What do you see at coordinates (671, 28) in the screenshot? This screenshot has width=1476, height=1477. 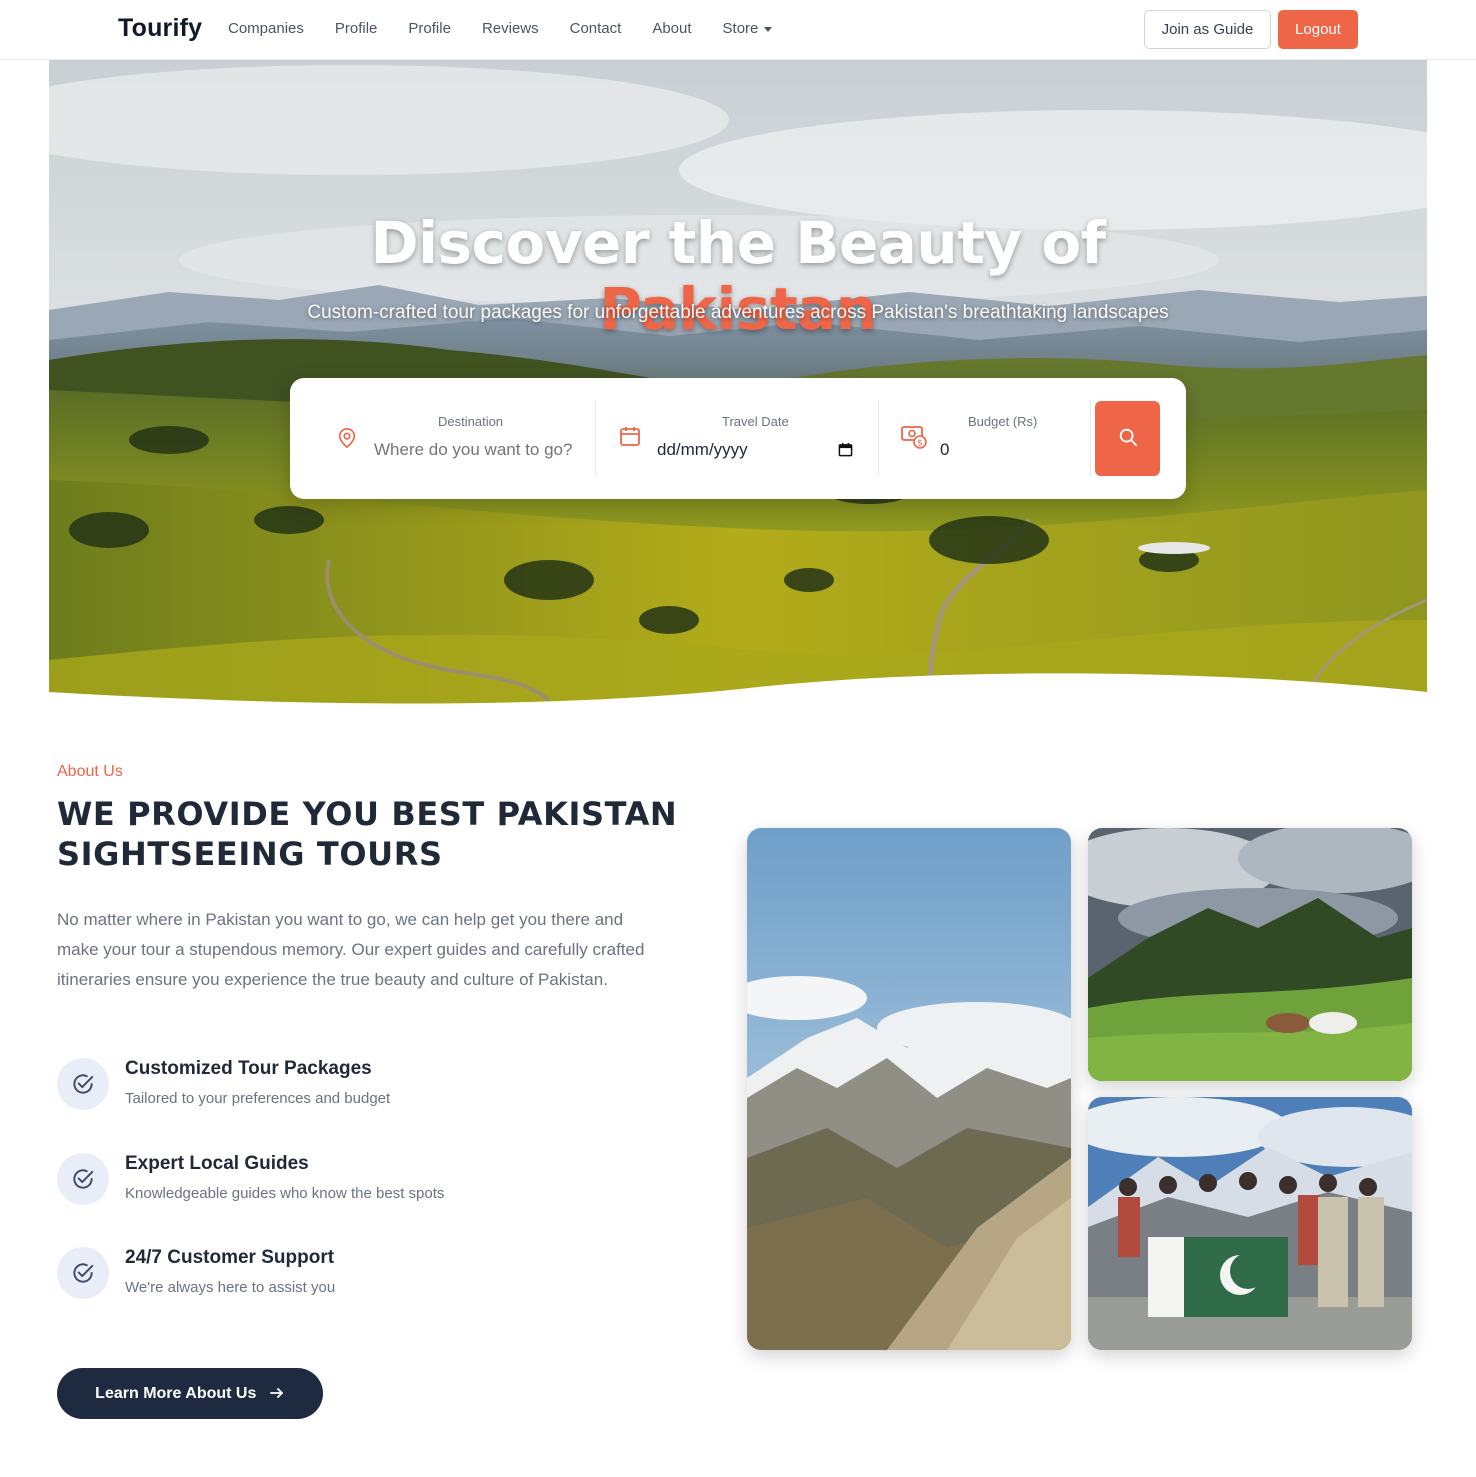 I see `nav-link-about: About` at bounding box center [671, 28].